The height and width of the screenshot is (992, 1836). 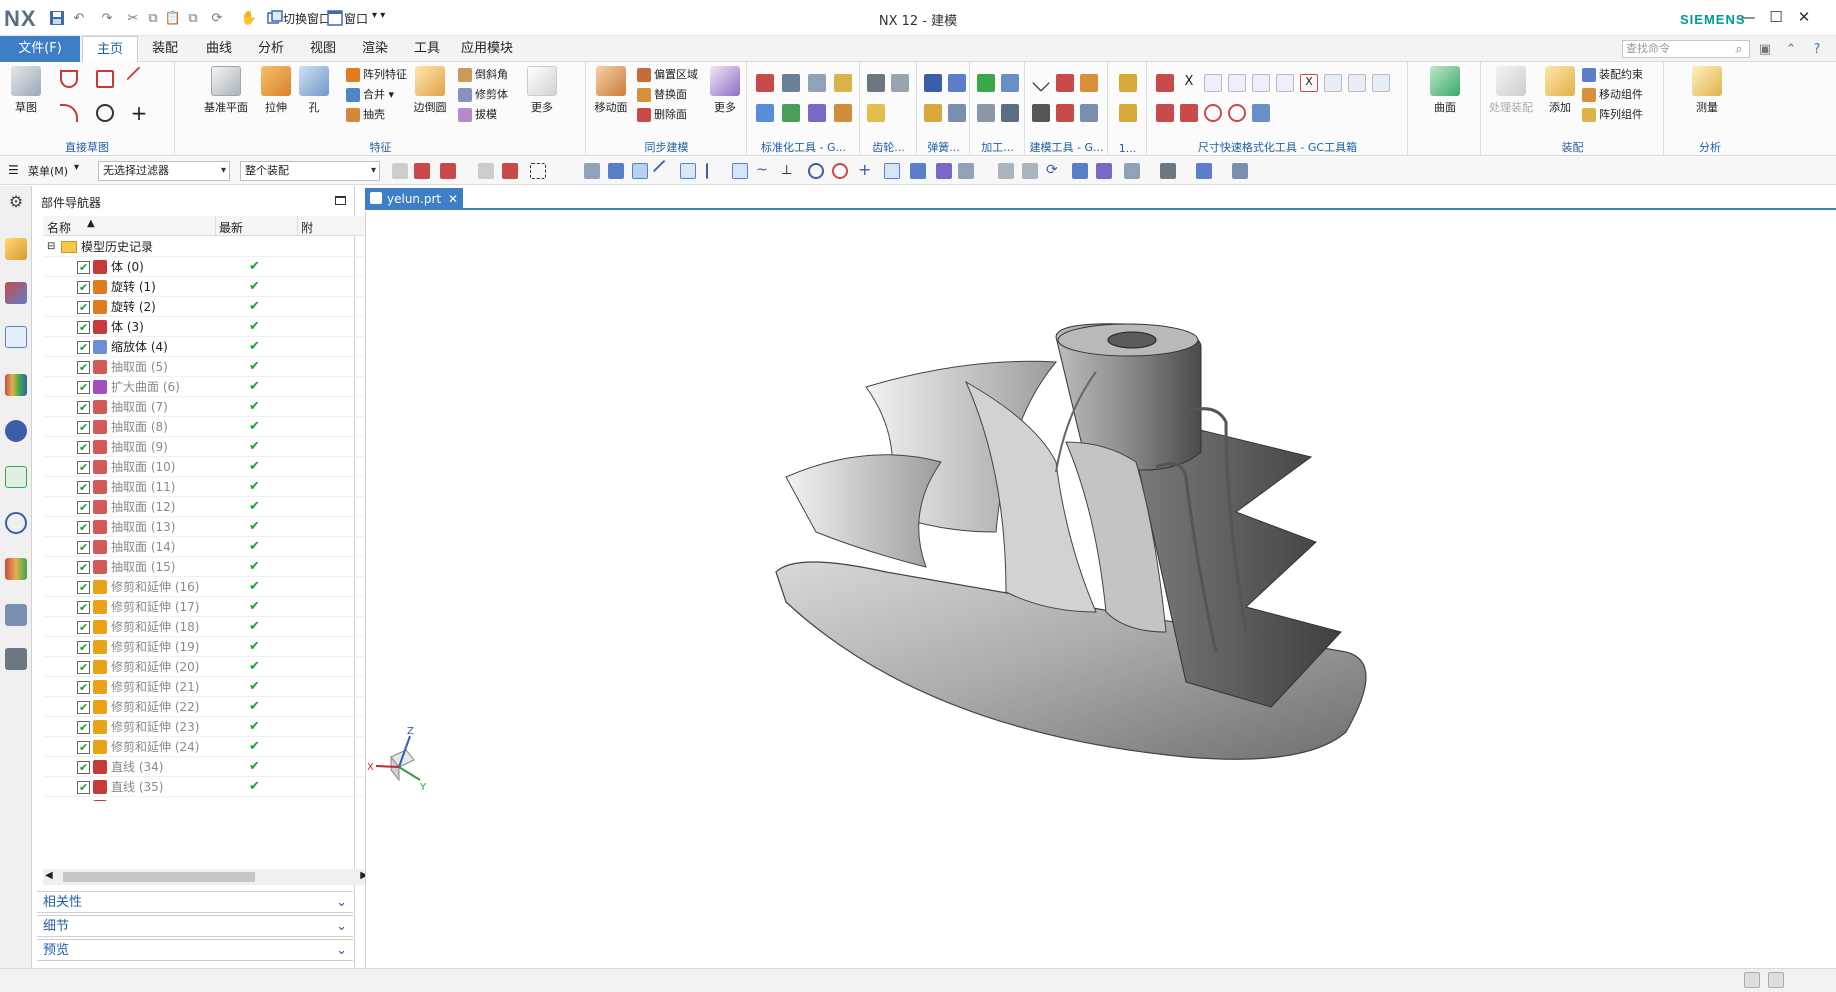 I want to click on feature-row: 体 (0) ✔, so click(x=206, y=267).